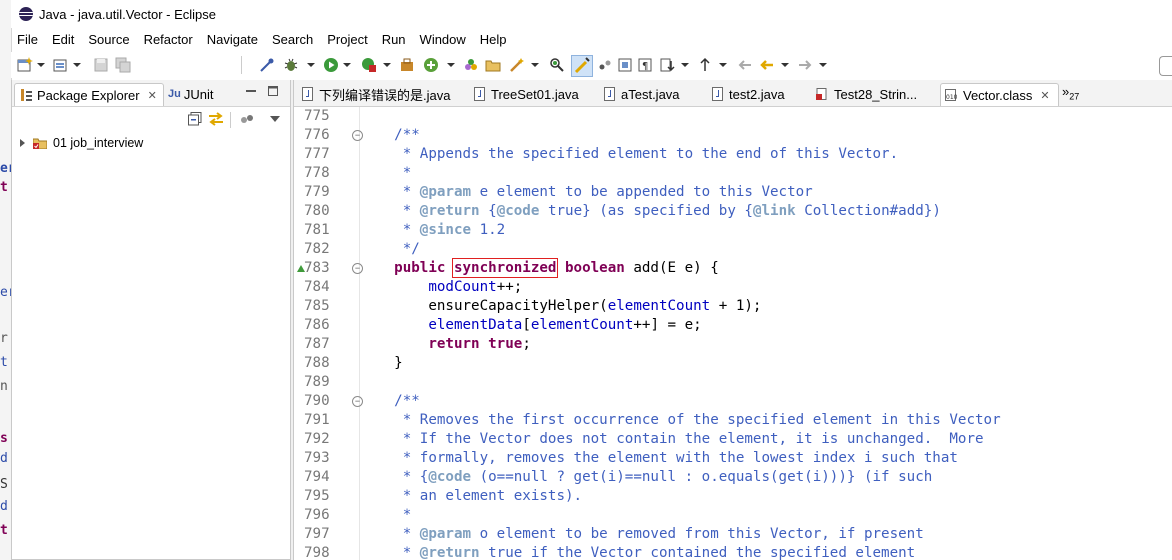 The height and width of the screenshot is (560, 1172). I want to click on code-line: ensureCapacityHelper(elementCount + 1);, so click(766, 306).